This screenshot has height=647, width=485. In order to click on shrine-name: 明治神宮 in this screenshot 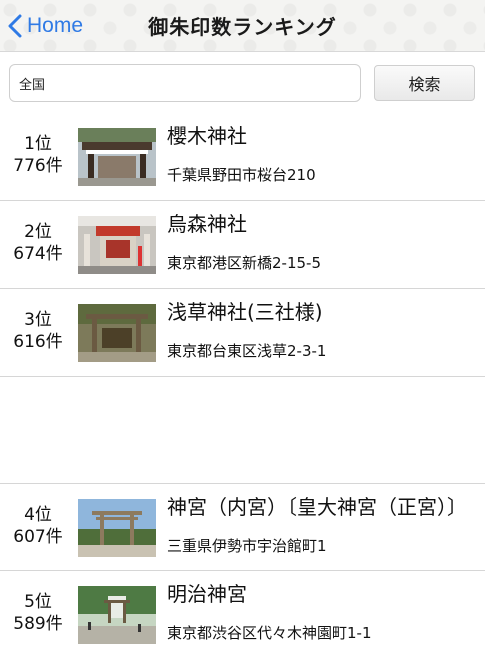, I will do `click(207, 594)`.